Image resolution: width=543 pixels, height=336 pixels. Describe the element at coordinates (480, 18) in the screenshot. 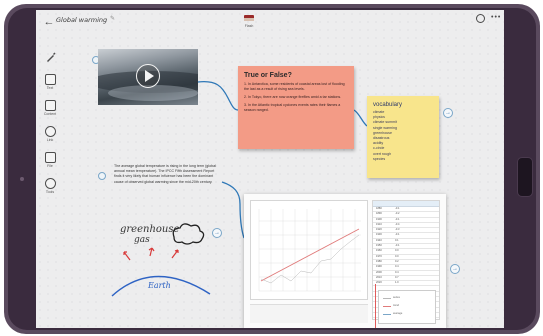

I see `share-icon` at that location.